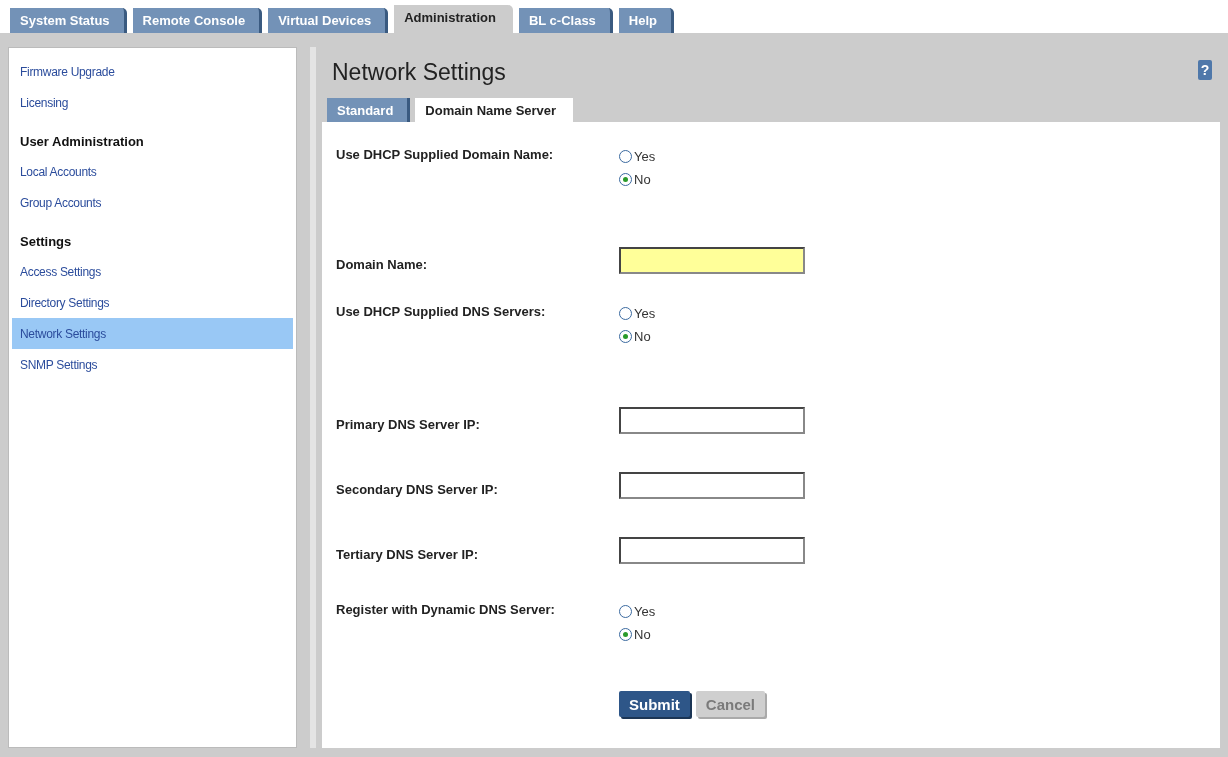 The width and height of the screenshot is (1228, 757). I want to click on page-title: Network Settings, so click(419, 72).